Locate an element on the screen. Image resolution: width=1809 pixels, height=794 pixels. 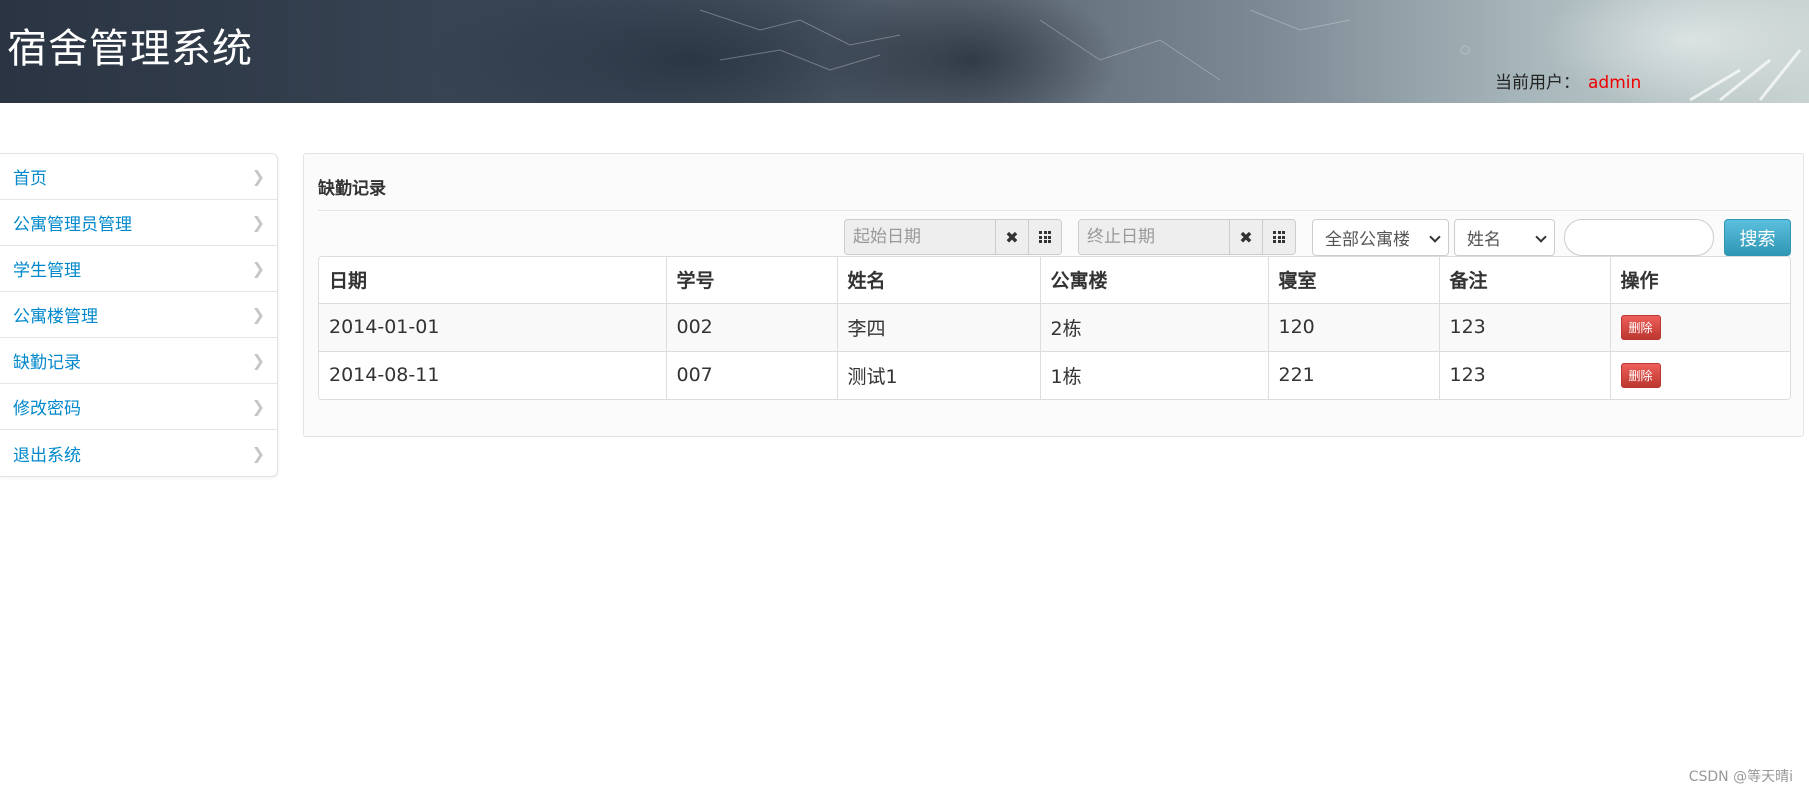
column-header-date: 日期 is located at coordinates (348, 281).